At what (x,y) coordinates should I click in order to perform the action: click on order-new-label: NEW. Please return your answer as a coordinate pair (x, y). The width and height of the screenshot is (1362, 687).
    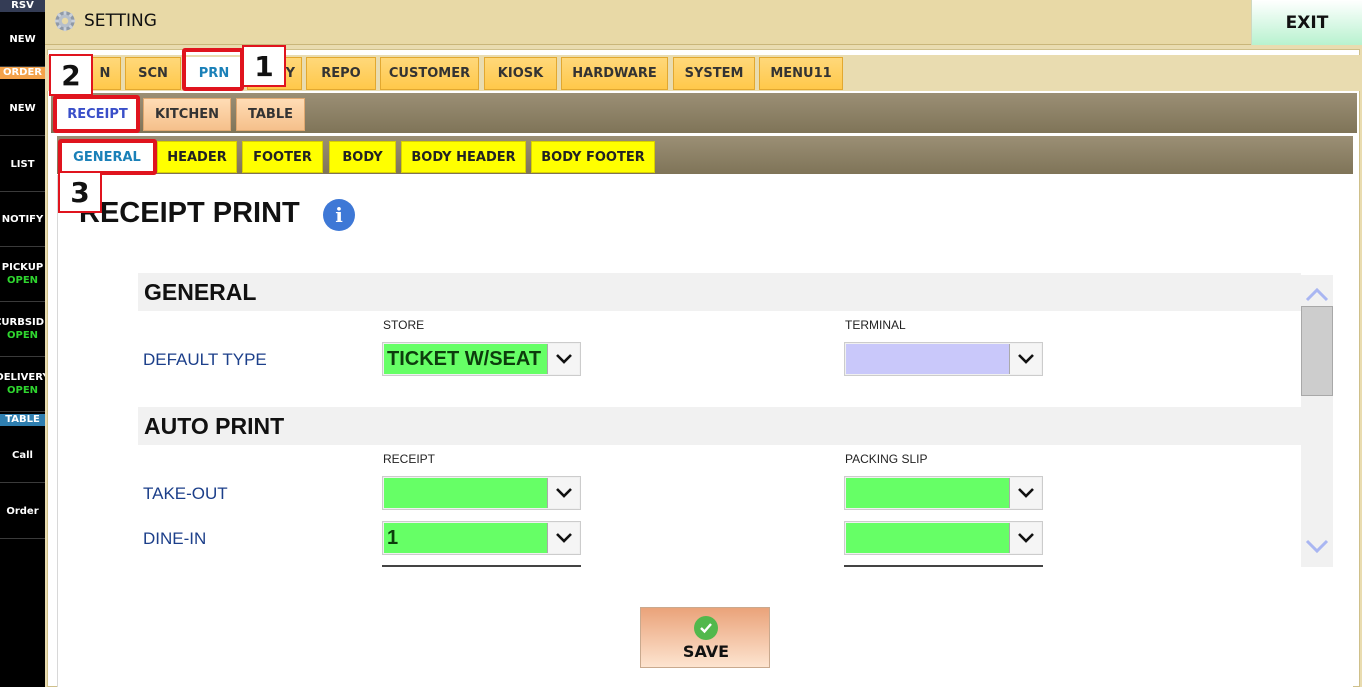
    Looking at the image, I should click on (22, 108).